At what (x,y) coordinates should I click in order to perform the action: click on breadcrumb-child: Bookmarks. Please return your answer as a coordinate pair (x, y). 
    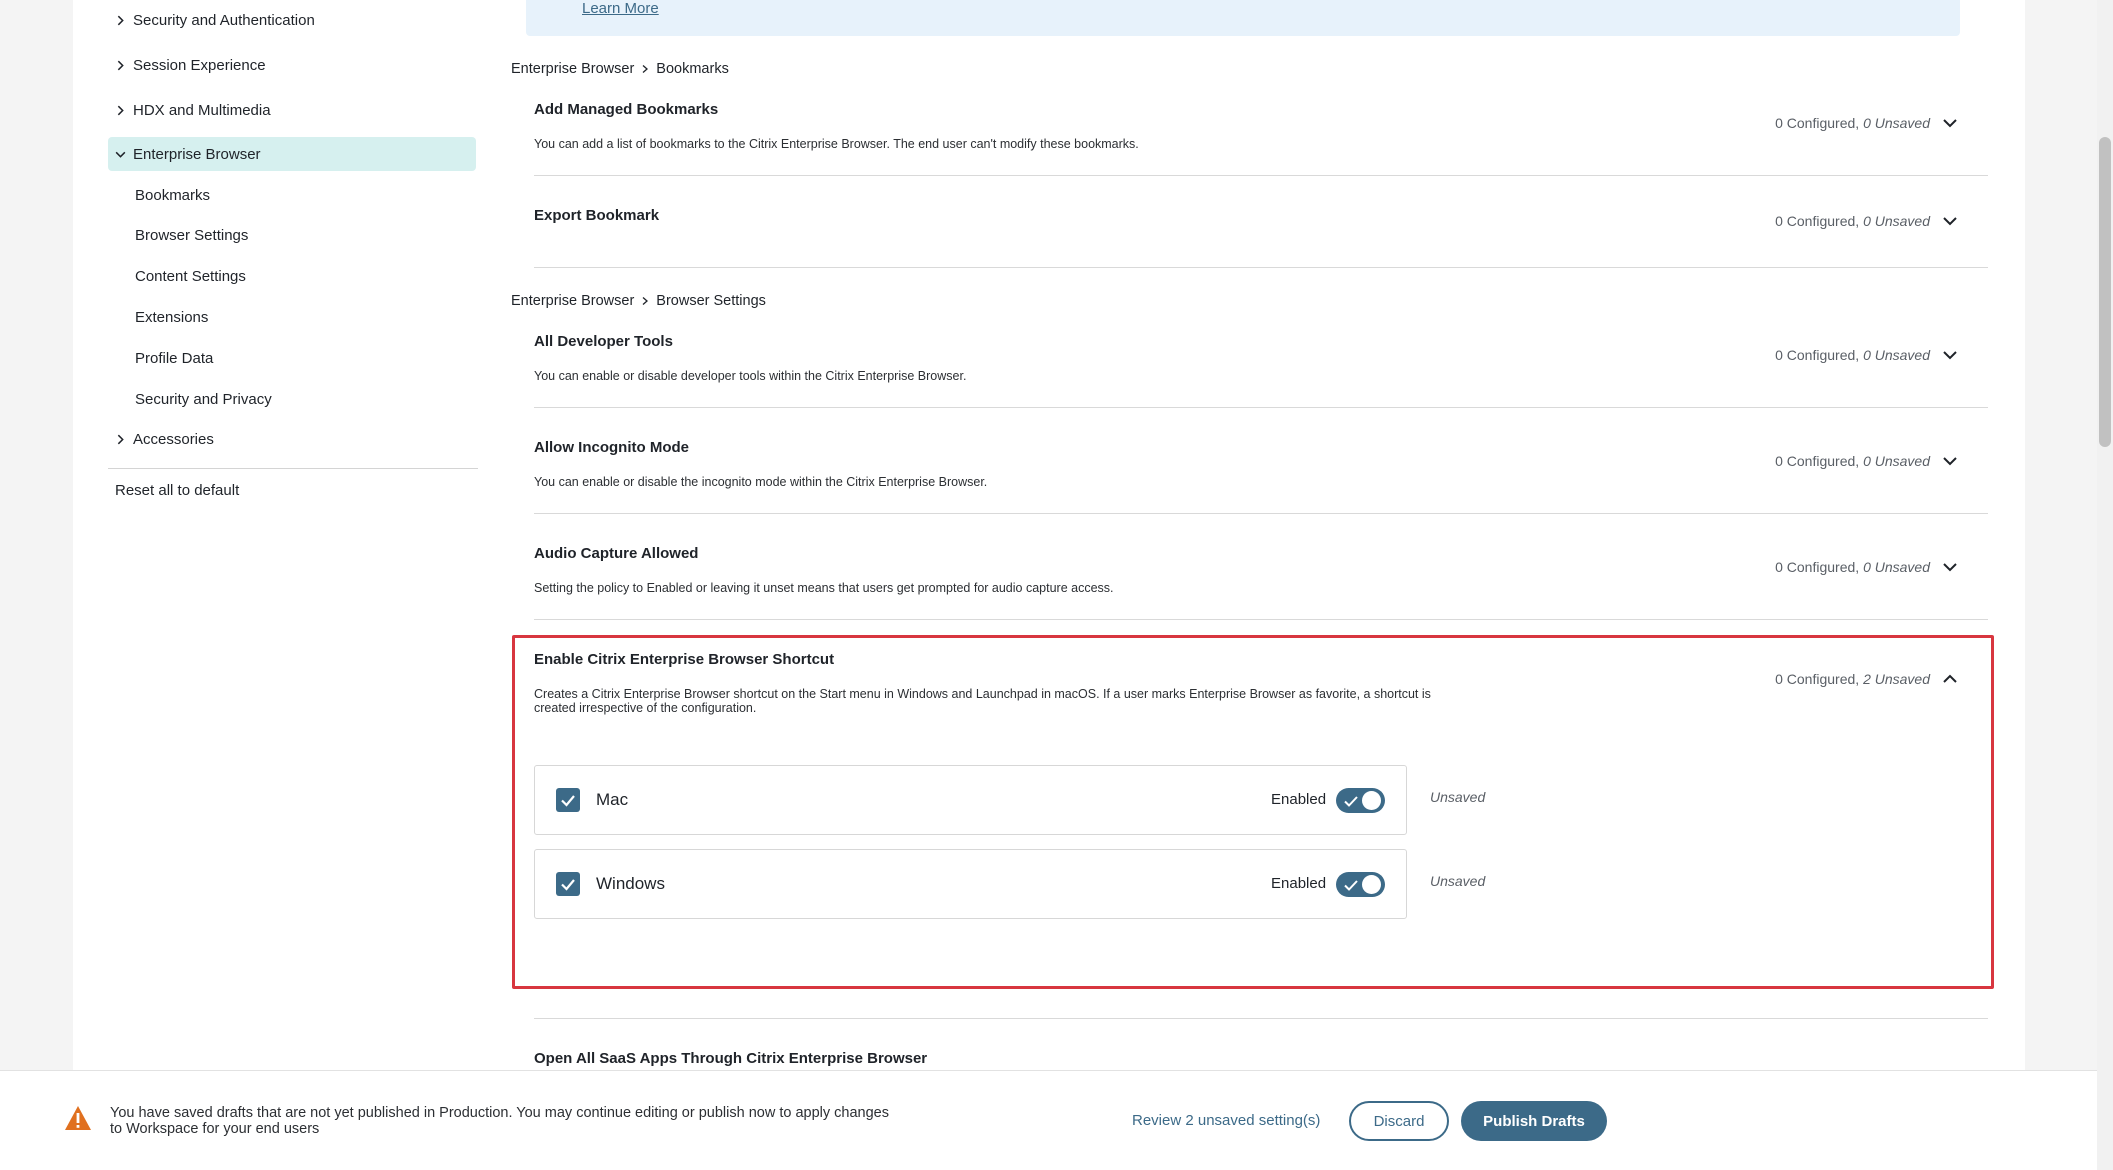
    Looking at the image, I should click on (692, 69).